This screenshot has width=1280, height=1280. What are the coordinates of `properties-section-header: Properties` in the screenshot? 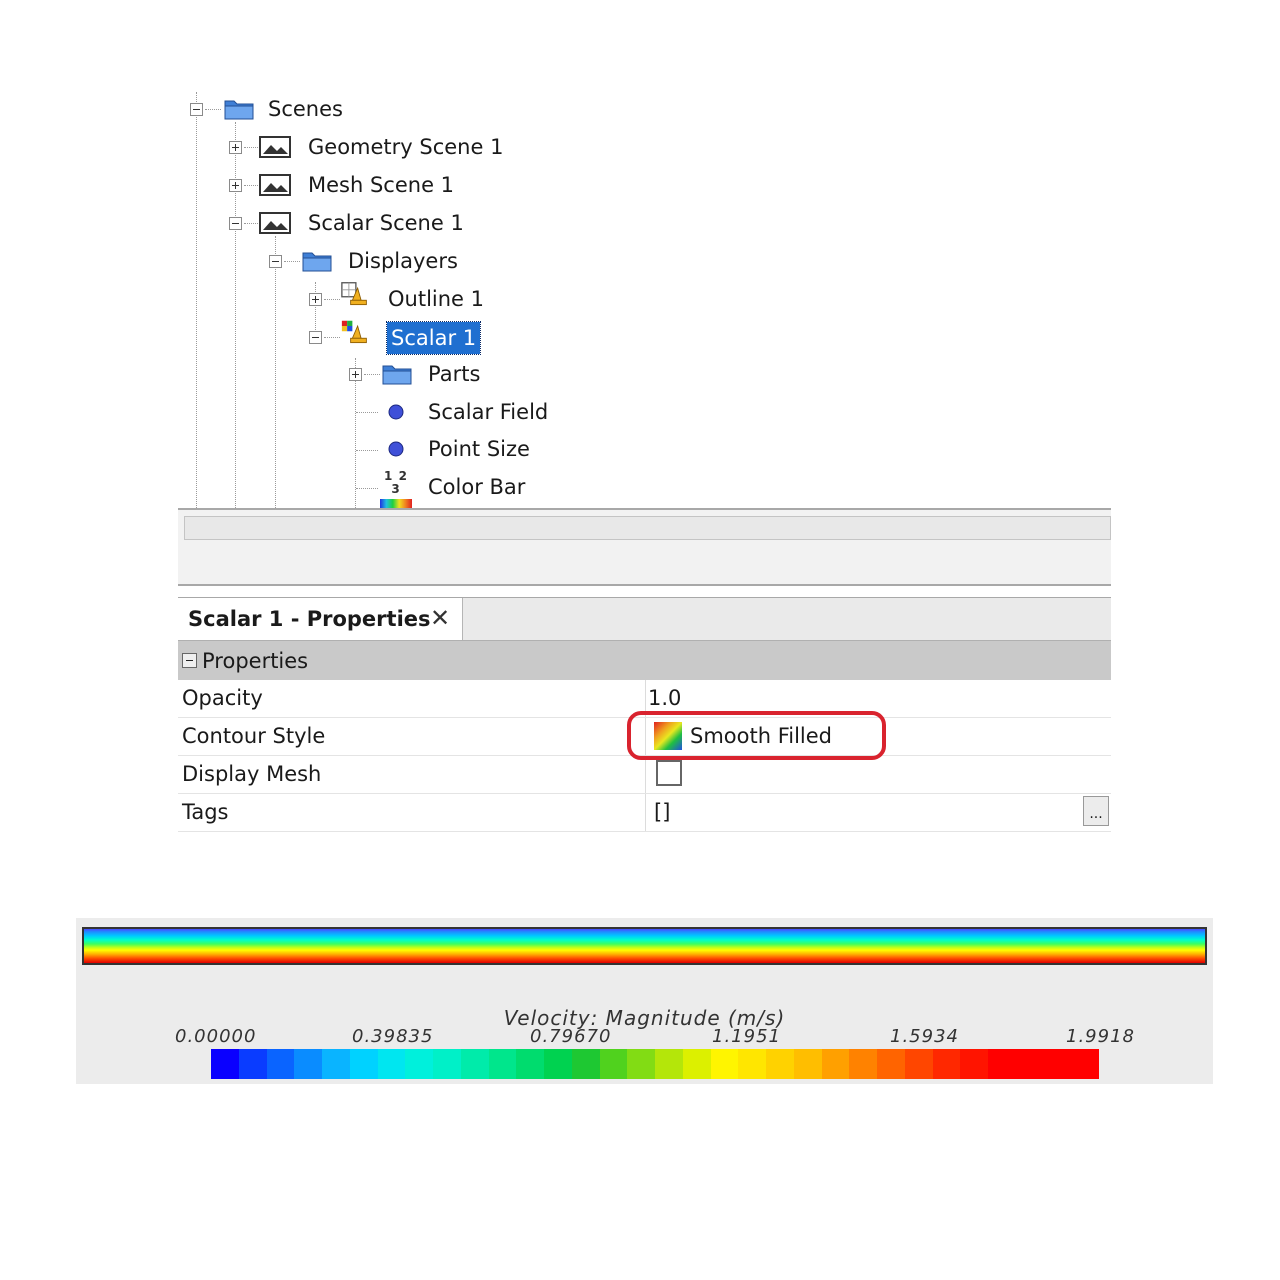 It's located at (644, 660).